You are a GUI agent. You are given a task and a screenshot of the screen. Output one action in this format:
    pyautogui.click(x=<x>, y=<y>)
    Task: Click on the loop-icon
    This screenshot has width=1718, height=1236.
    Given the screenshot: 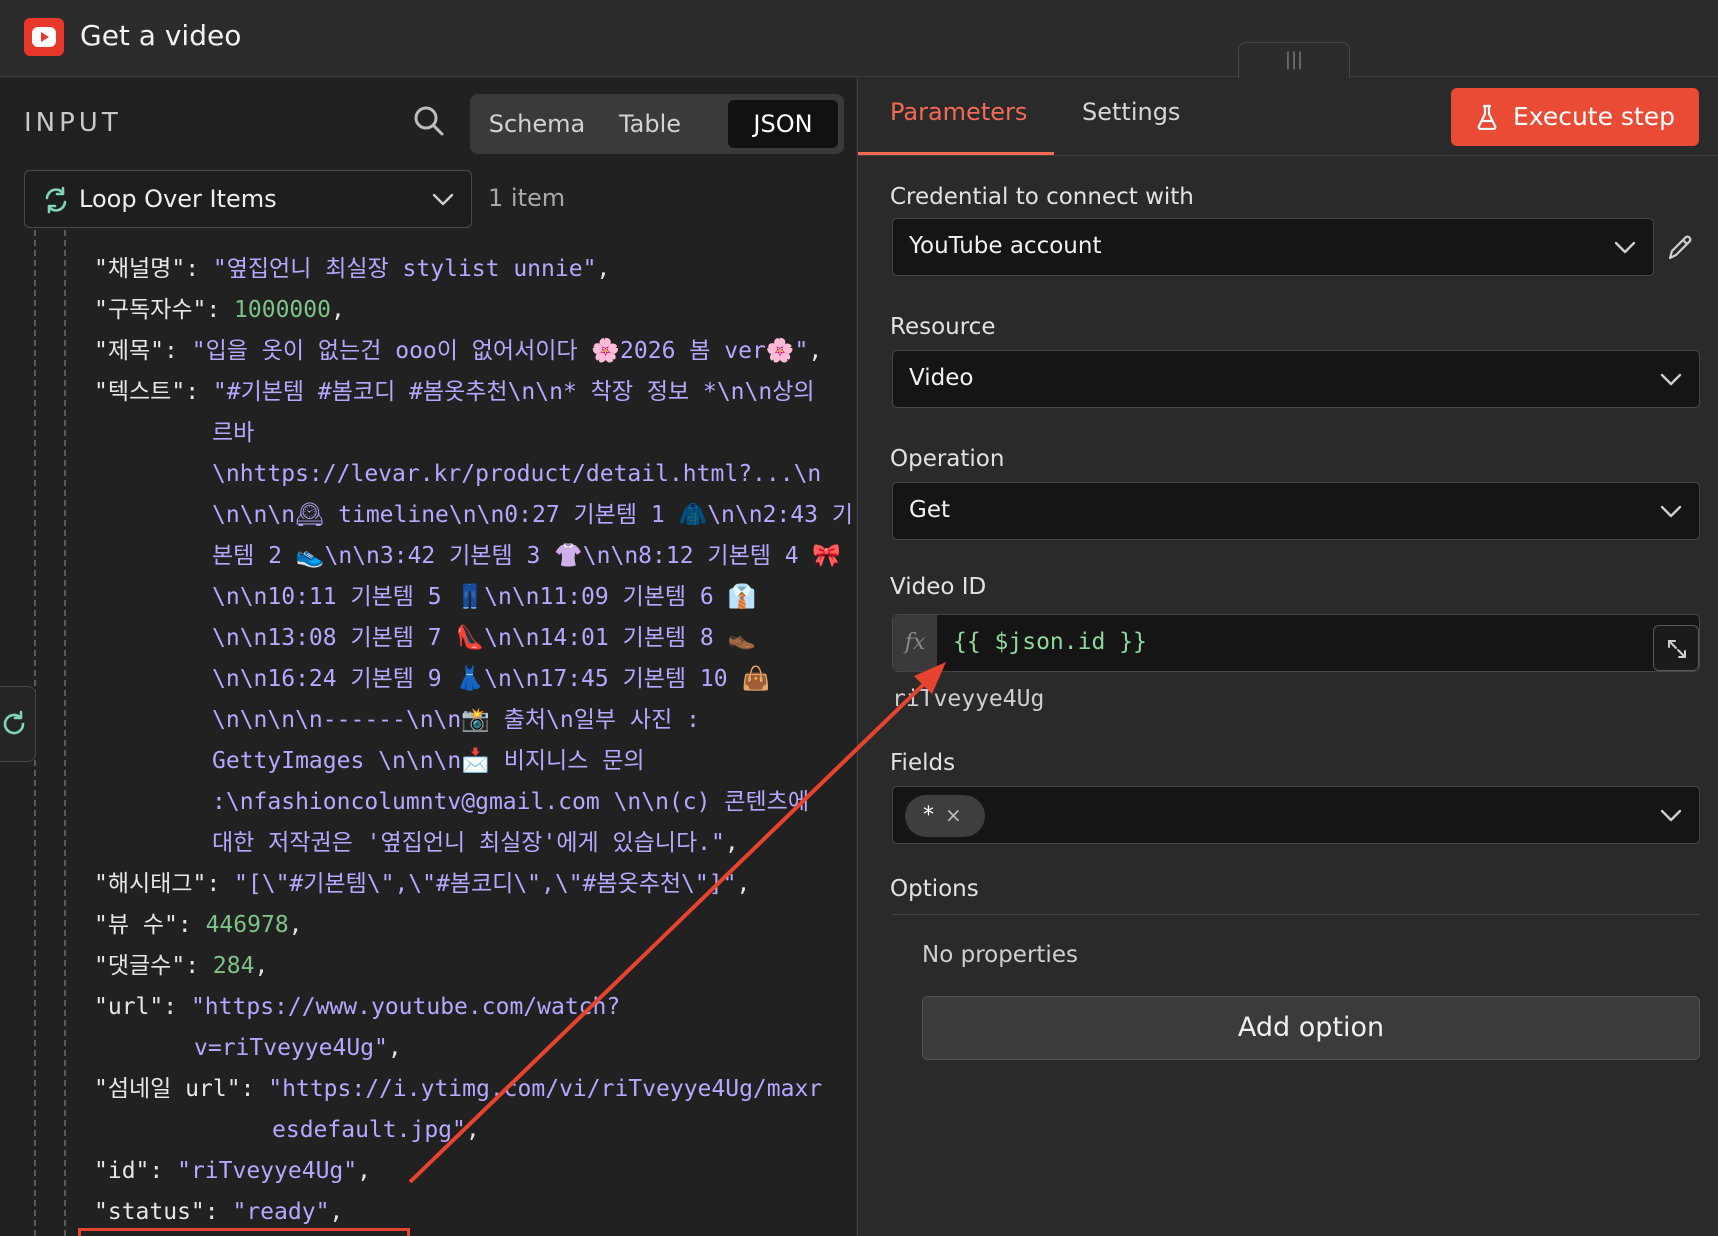 What is the action you would take?
    pyautogui.click(x=56, y=200)
    